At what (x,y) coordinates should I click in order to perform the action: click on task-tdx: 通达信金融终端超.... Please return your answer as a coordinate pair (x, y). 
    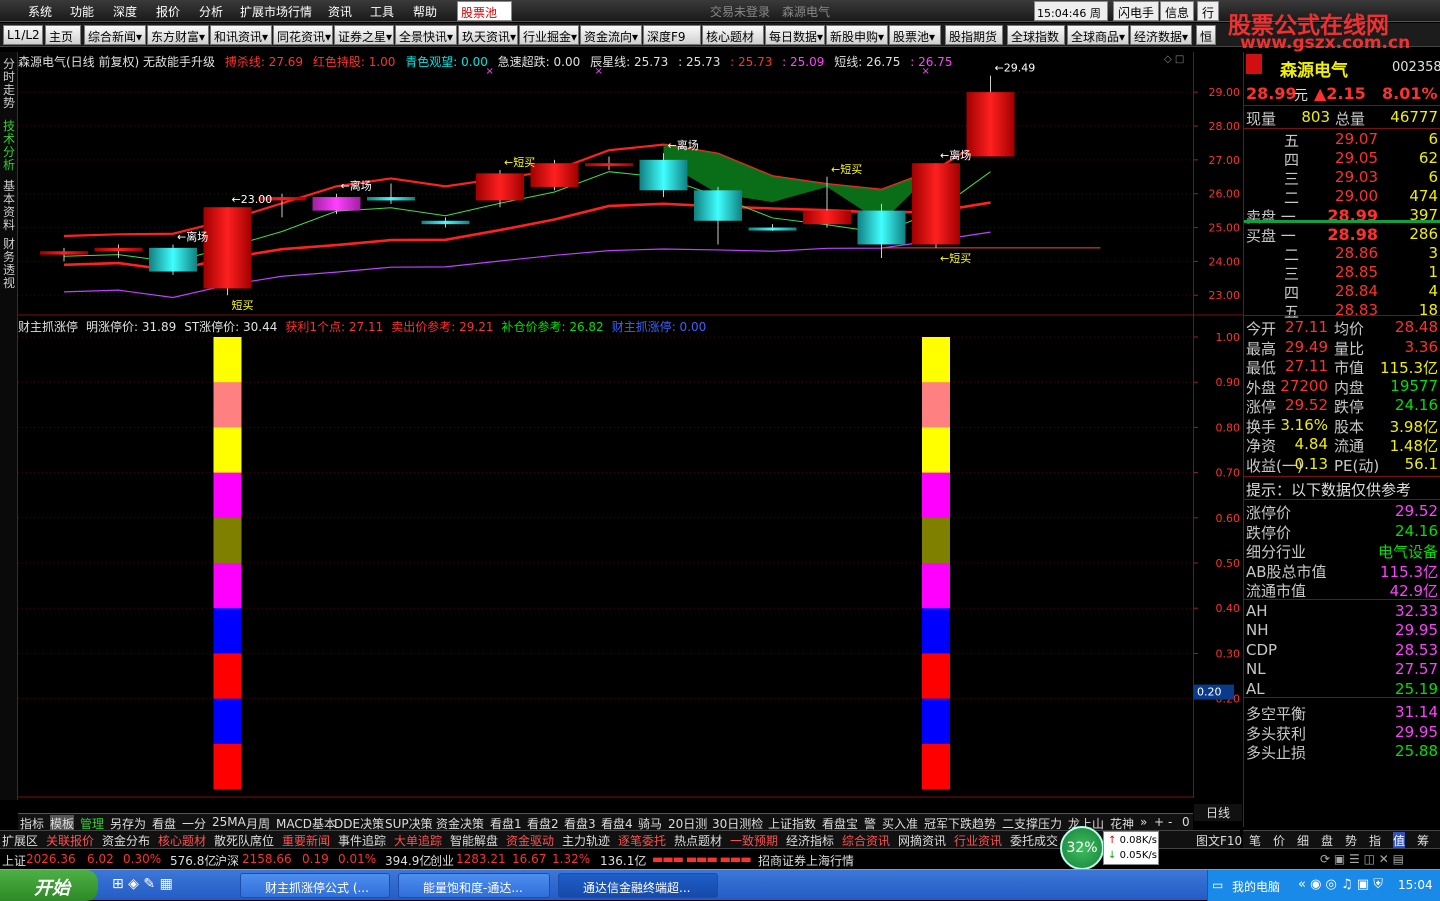
    Looking at the image, I should click on (638, 885).